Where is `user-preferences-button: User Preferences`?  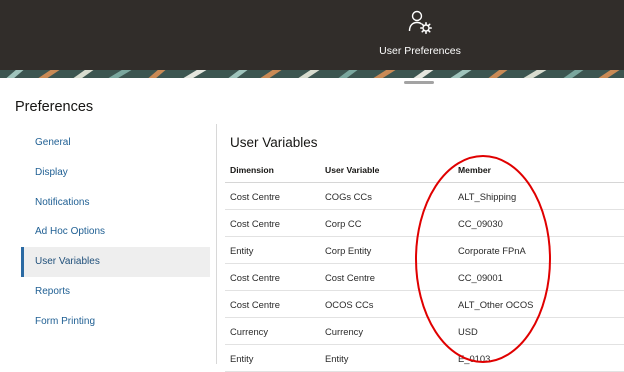 user-preferences-button: User Preferences is located at coordinates (420, 35).